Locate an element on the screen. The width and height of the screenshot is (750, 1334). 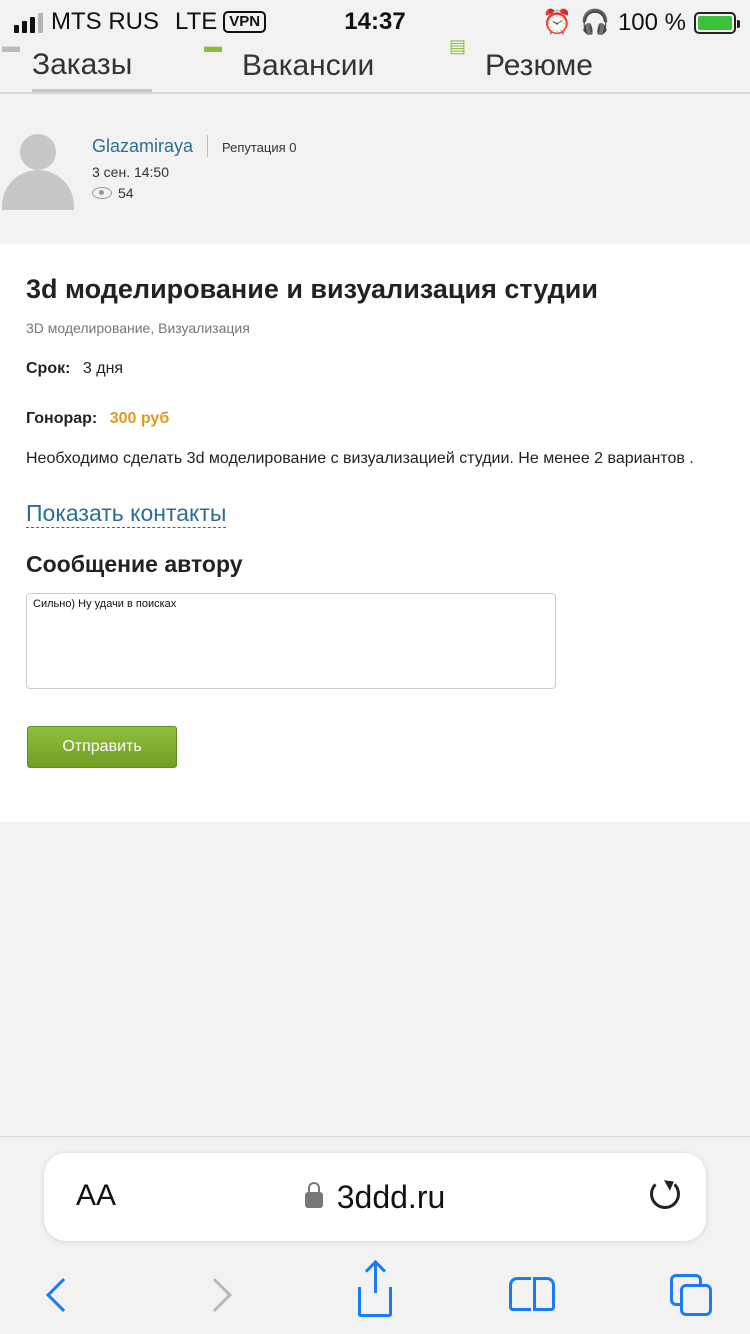
back-button is located at coordinates (58, 1295).